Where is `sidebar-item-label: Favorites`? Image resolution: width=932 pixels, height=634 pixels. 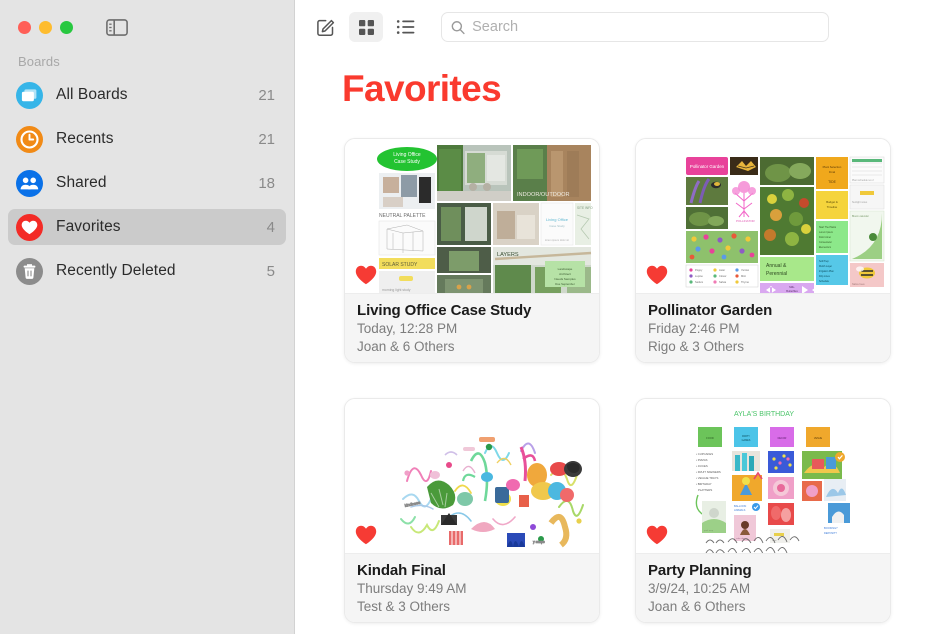
sidebar-item-label: Favorites is located at coordinates (88, 226).